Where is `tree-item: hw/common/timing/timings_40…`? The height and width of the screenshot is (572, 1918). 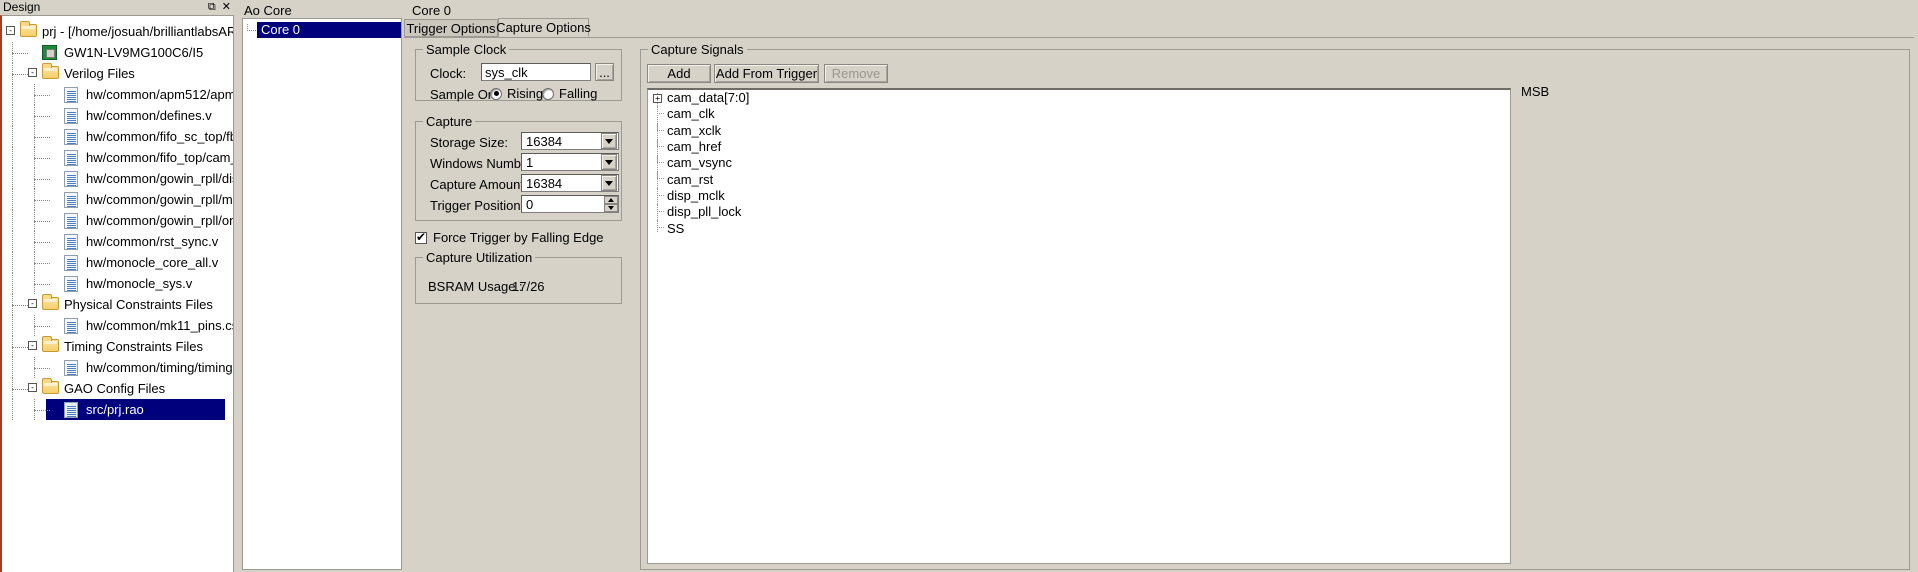
tree-item: hw/common/timing/timings_40… is located at coordinates (117, 367).